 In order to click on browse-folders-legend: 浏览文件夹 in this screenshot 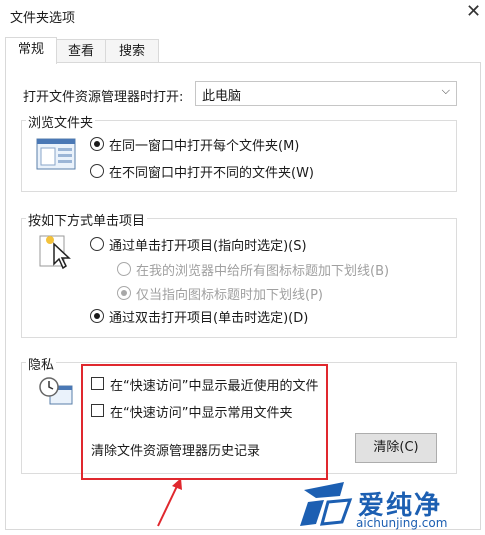, I will do `click(61, 121)`.